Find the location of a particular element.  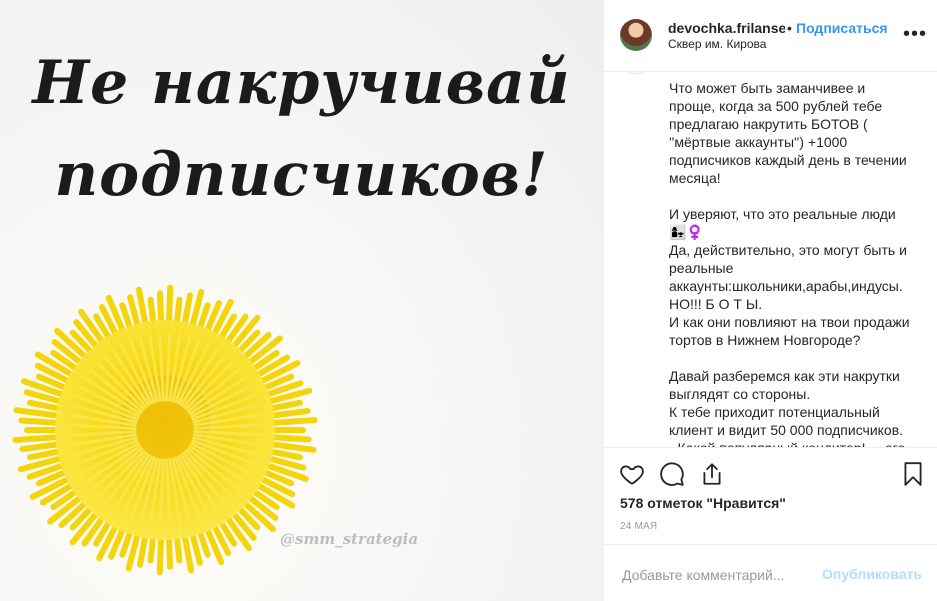

more-options-icon: ••• is located at coordinates (915, 34).